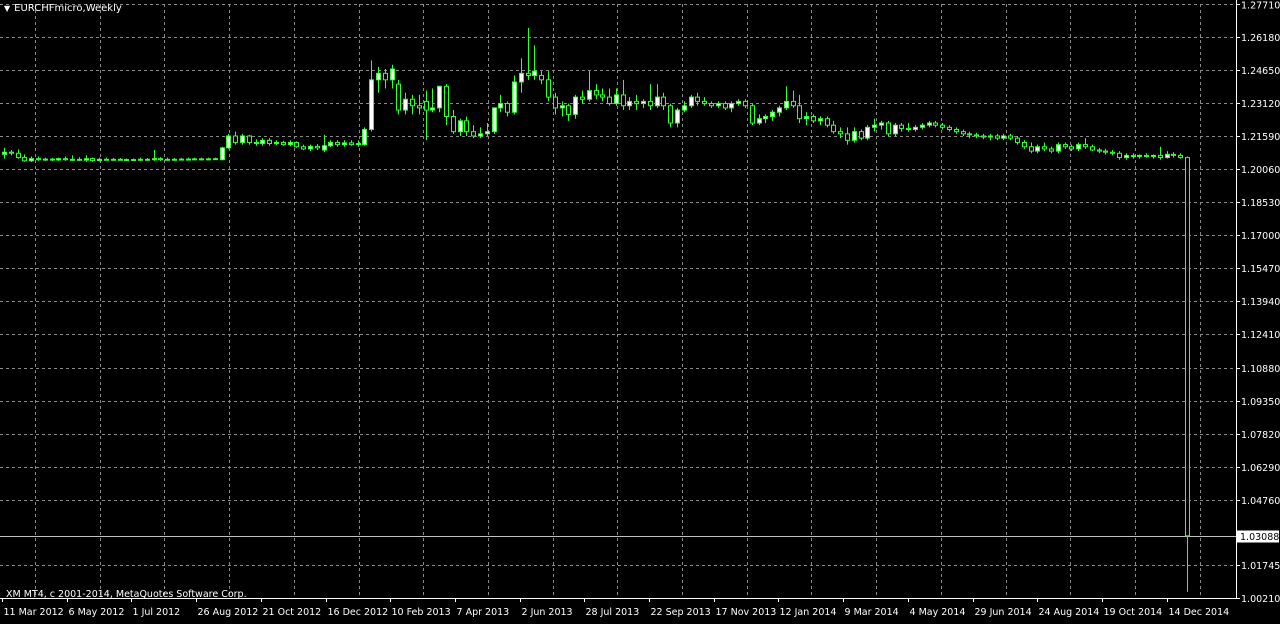  I want to click on y-tick-label: 1.20060, so click(1260, 170).